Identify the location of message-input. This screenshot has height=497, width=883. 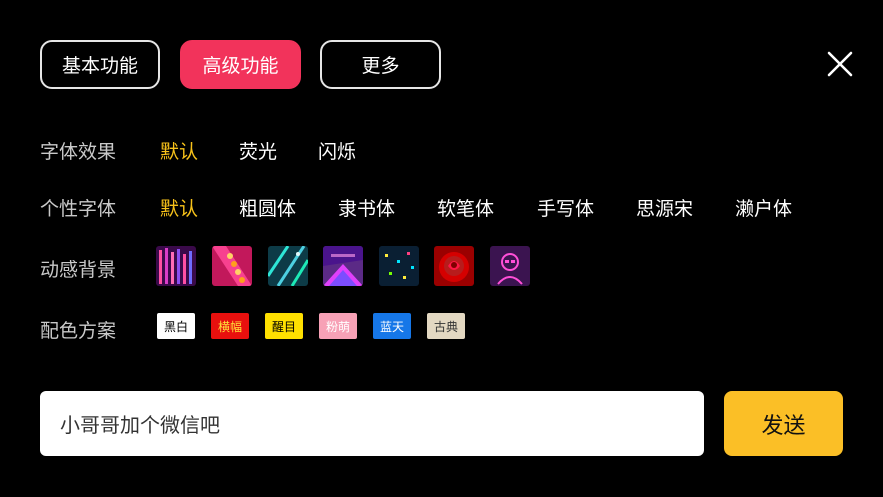
(381, 423).